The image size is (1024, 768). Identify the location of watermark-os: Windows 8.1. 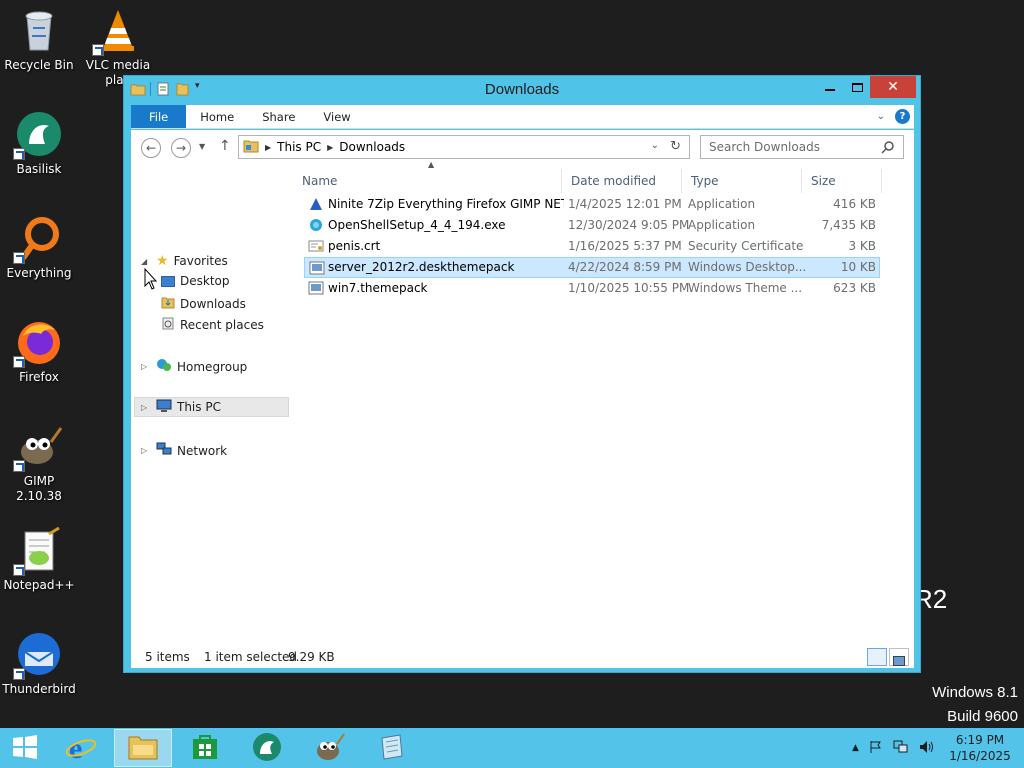
(975, 692).